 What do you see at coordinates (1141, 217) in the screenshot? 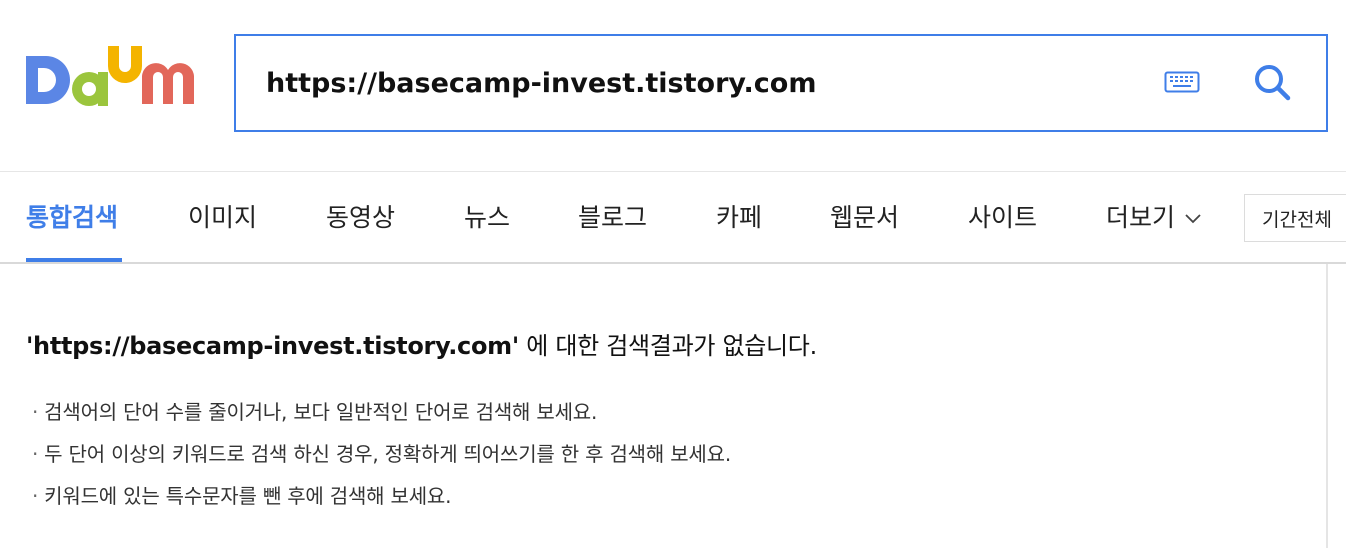
I see `tab-more-label: 더보기` at bounding box center [1141, 217].